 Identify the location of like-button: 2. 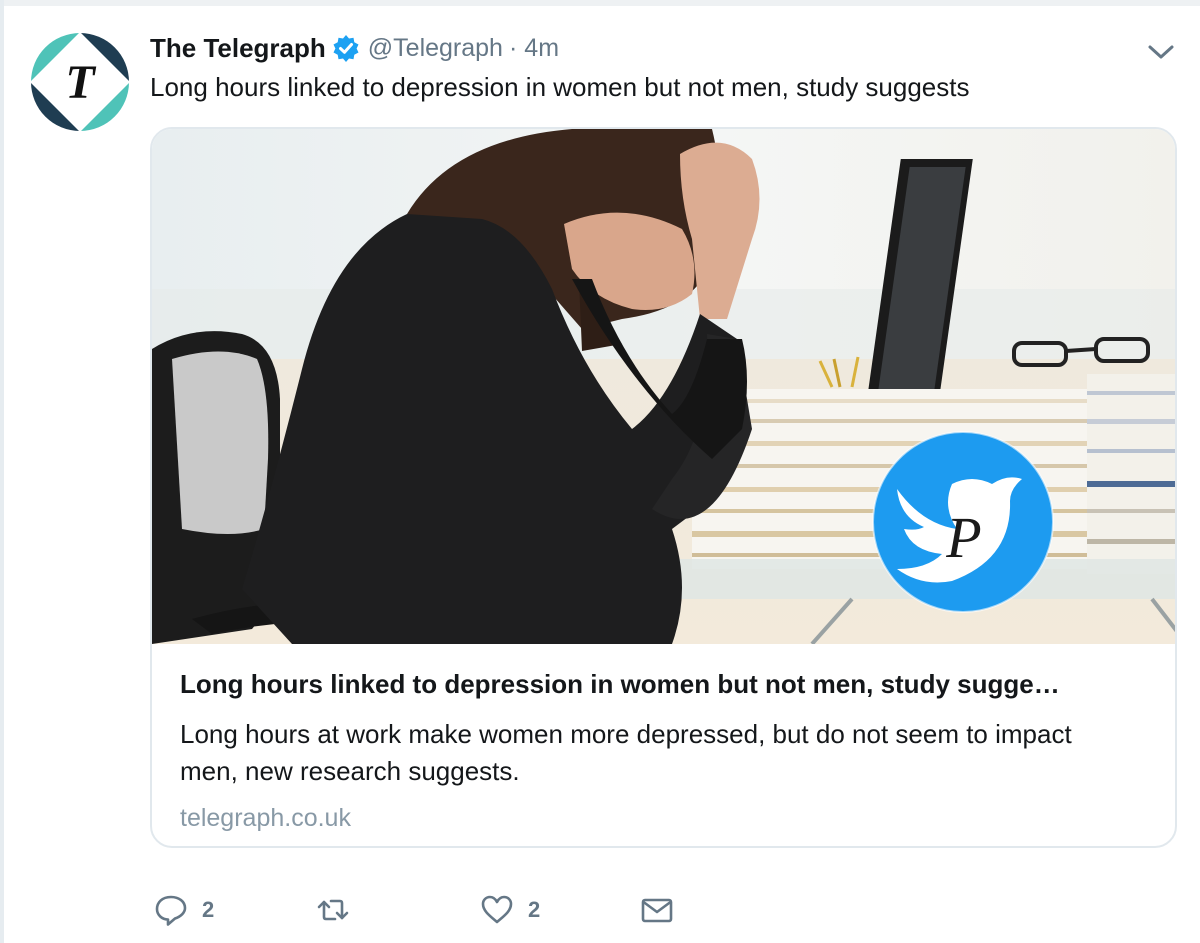
(510, 910).